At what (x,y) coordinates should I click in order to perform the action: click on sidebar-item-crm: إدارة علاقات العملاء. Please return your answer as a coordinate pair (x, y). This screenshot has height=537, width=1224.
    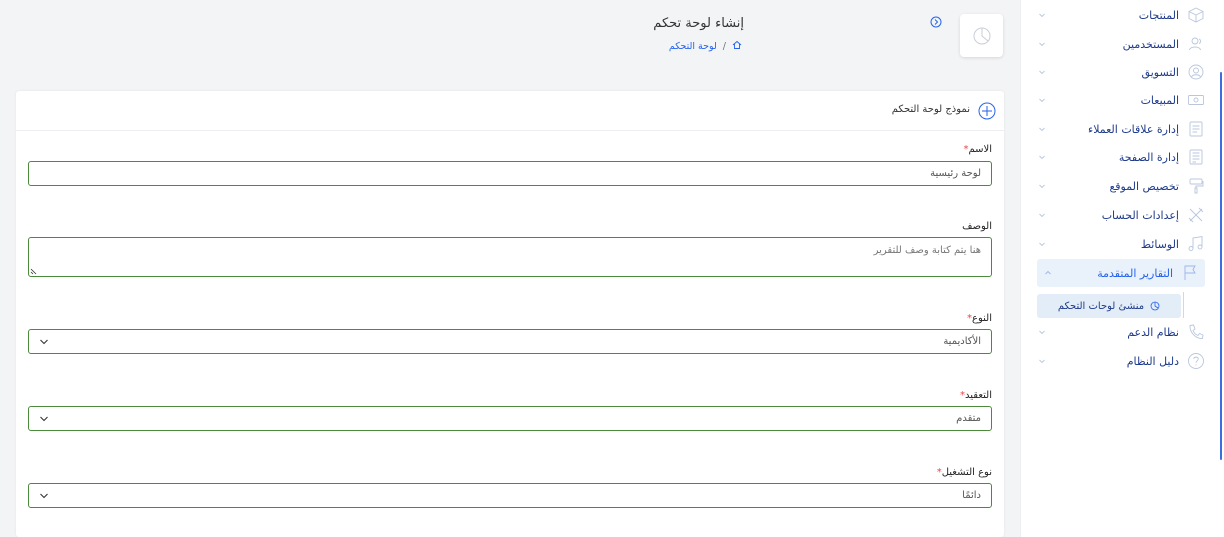
    Looking at the image, I should click on (1121, 129).